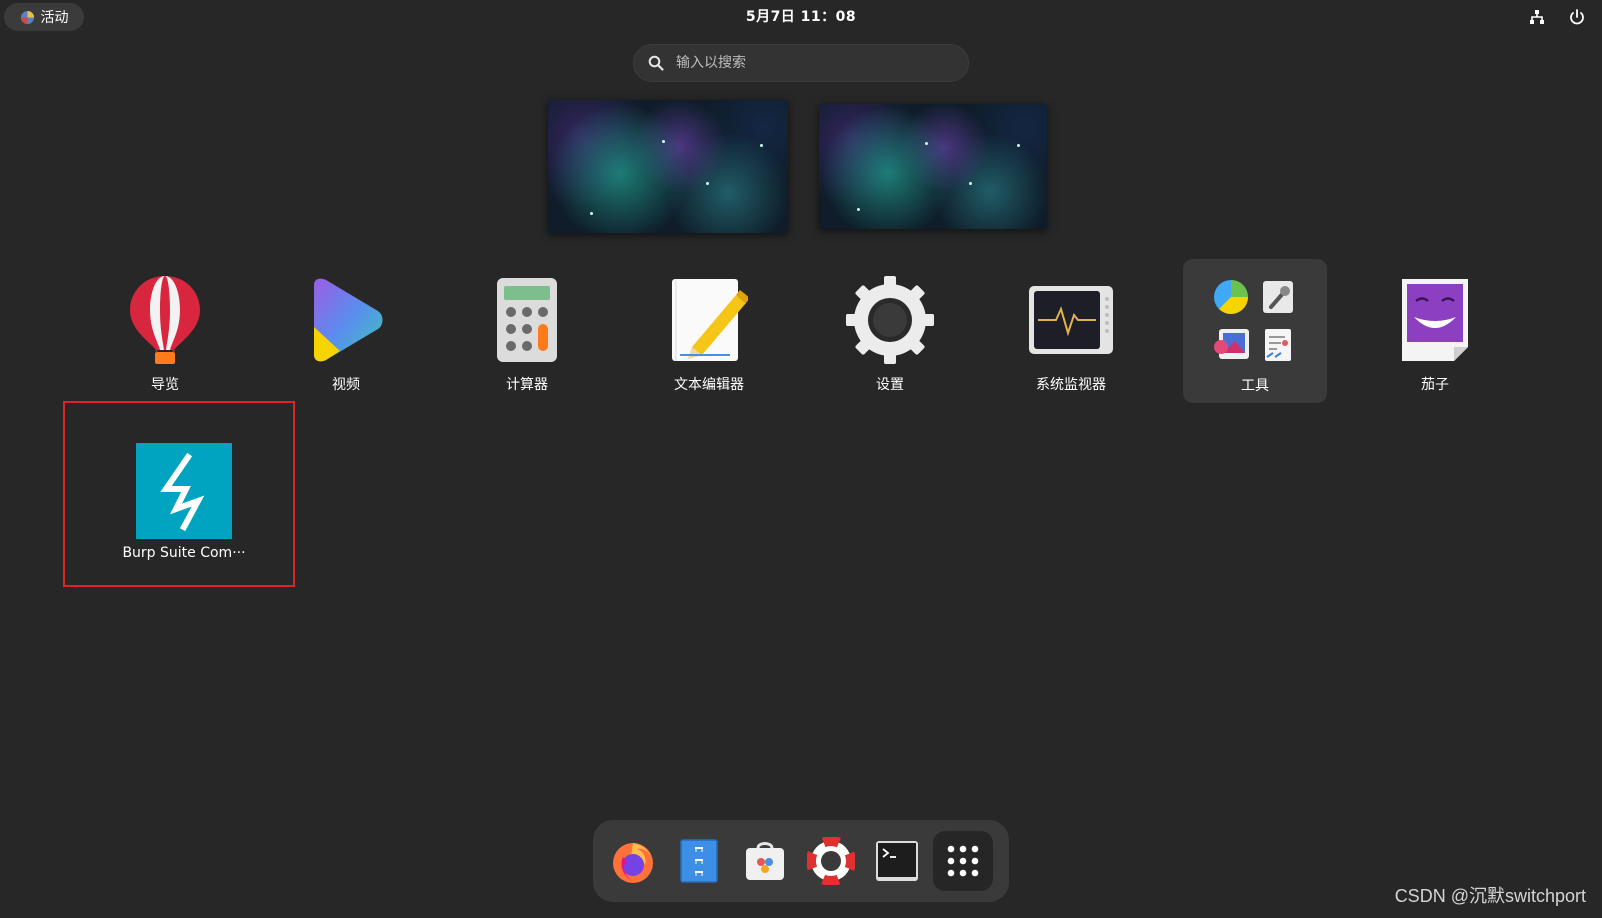 This screenshot has height=918, width=1602. I want to click on app-videos: 视频, so click(346, 330).